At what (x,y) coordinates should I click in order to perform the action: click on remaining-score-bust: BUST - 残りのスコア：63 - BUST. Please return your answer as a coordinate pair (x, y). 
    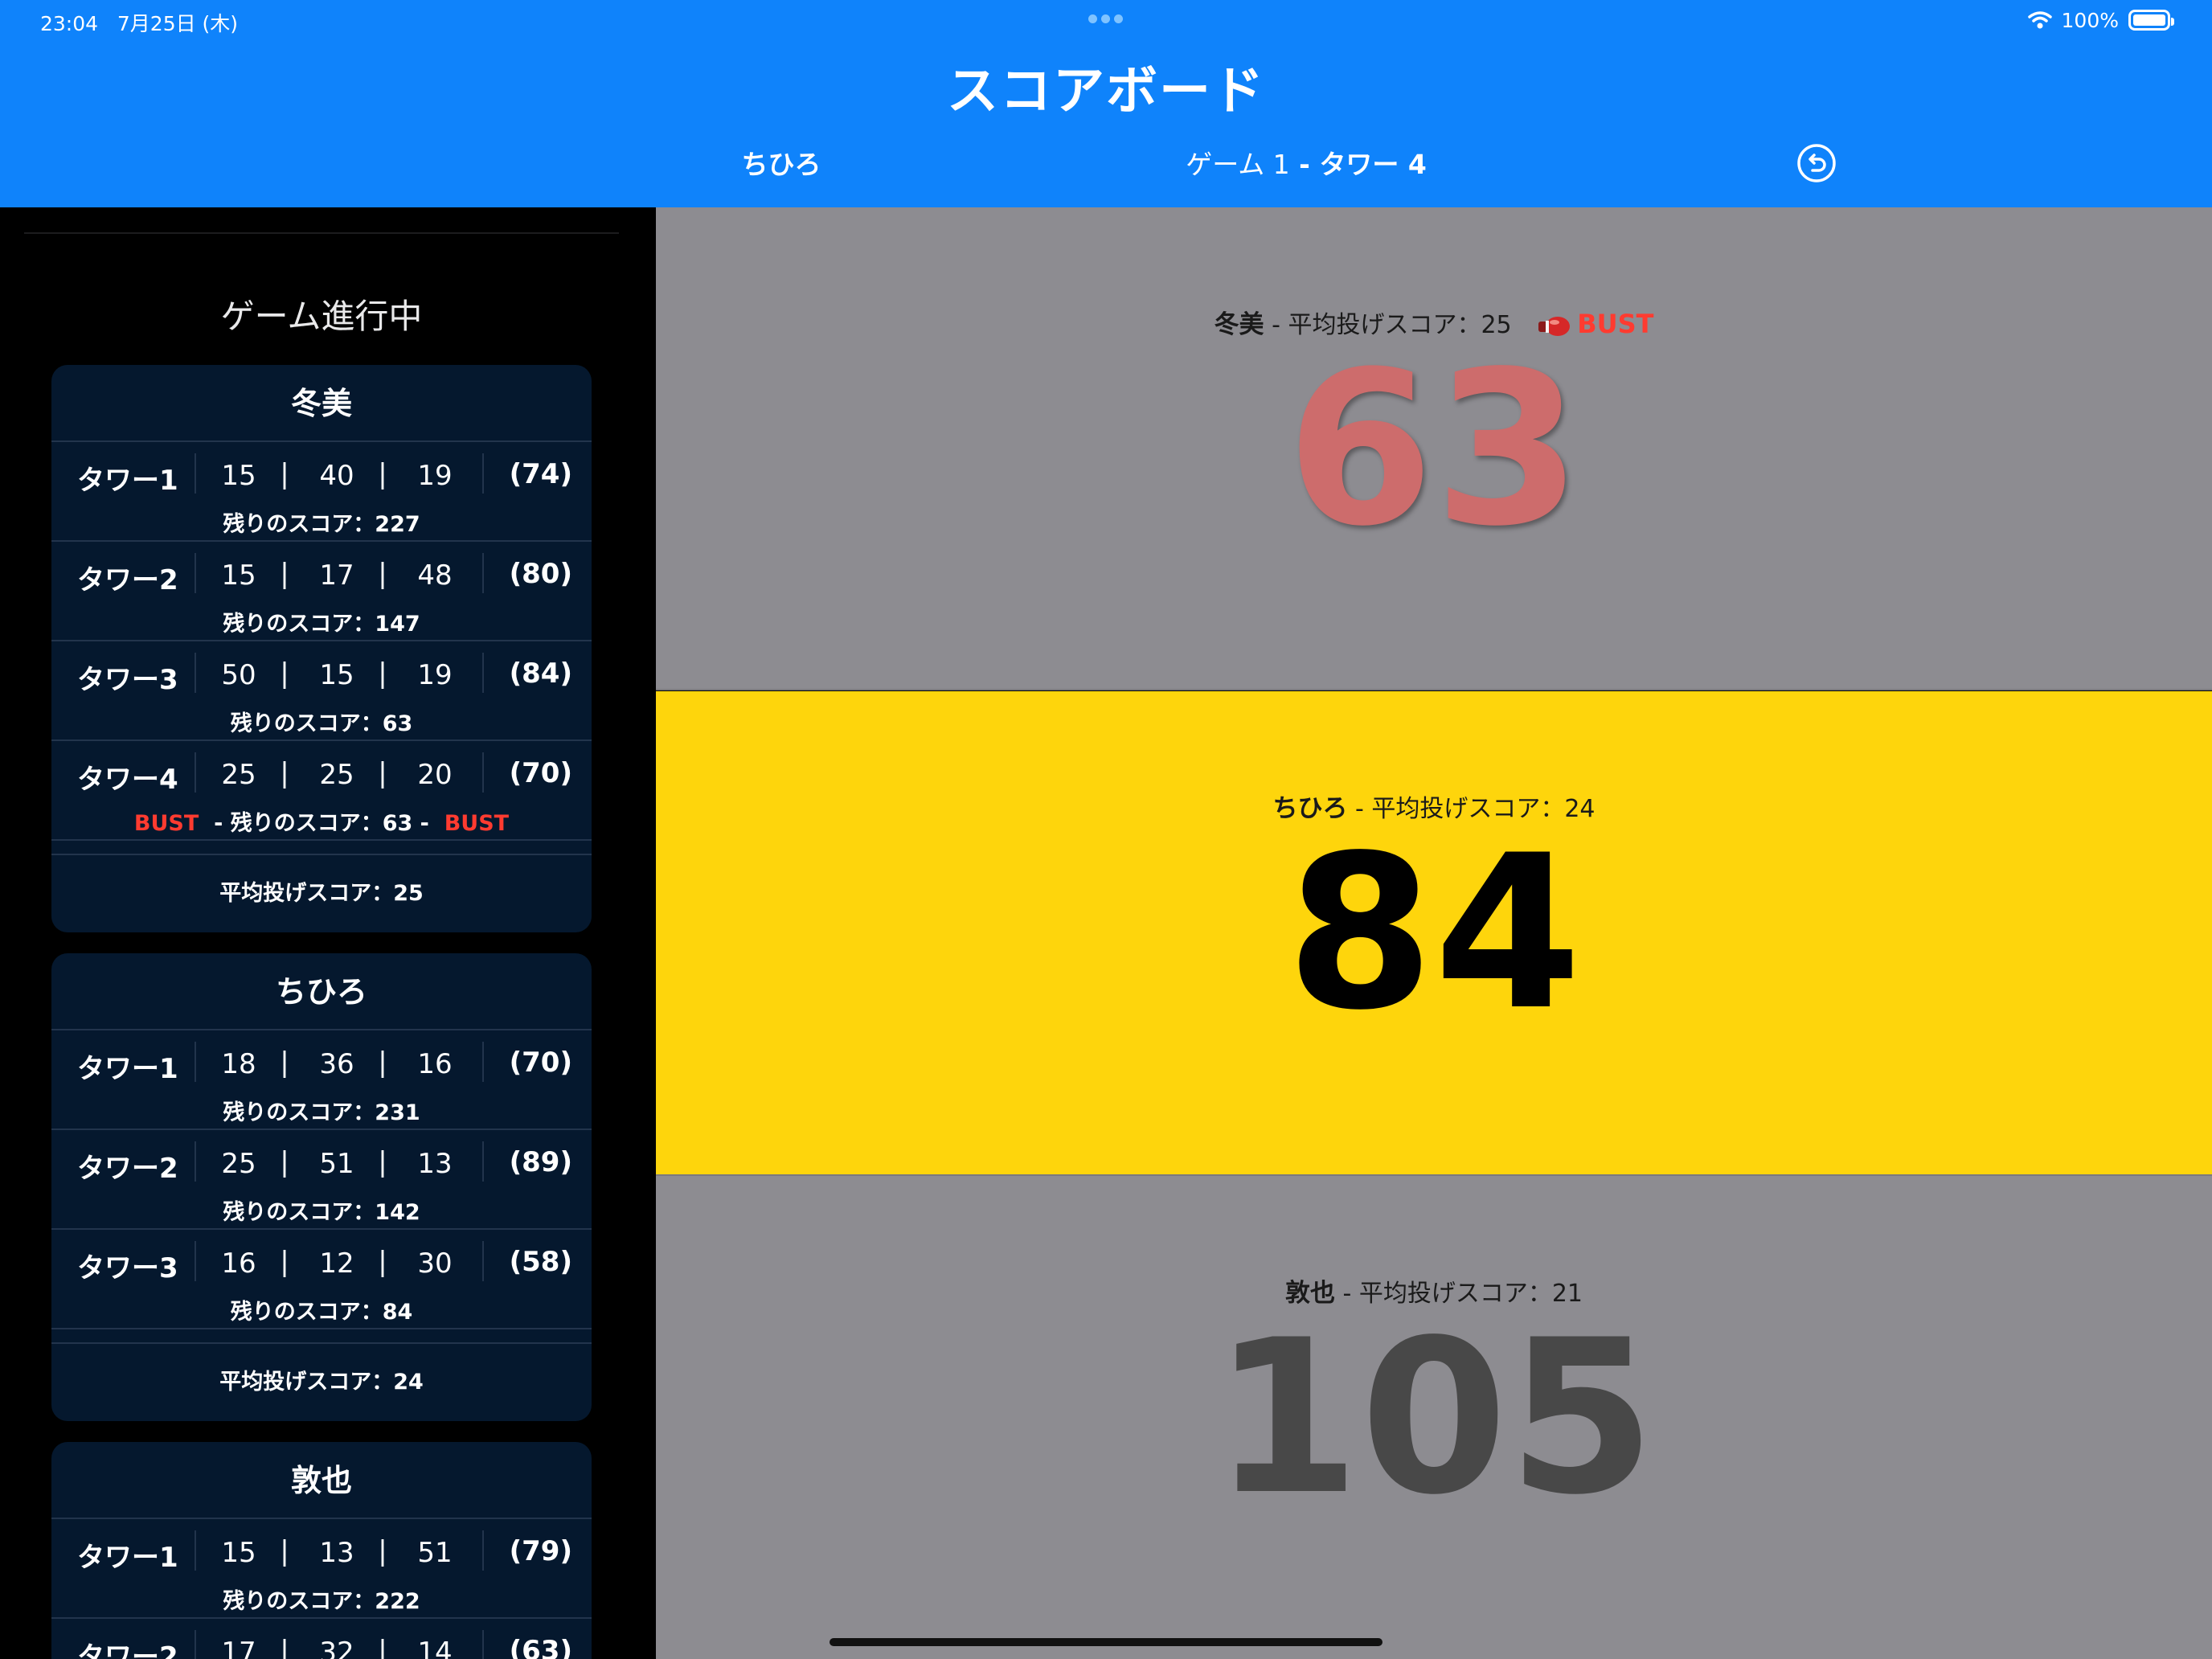
    Looking at the image, I should click on (321, 821).